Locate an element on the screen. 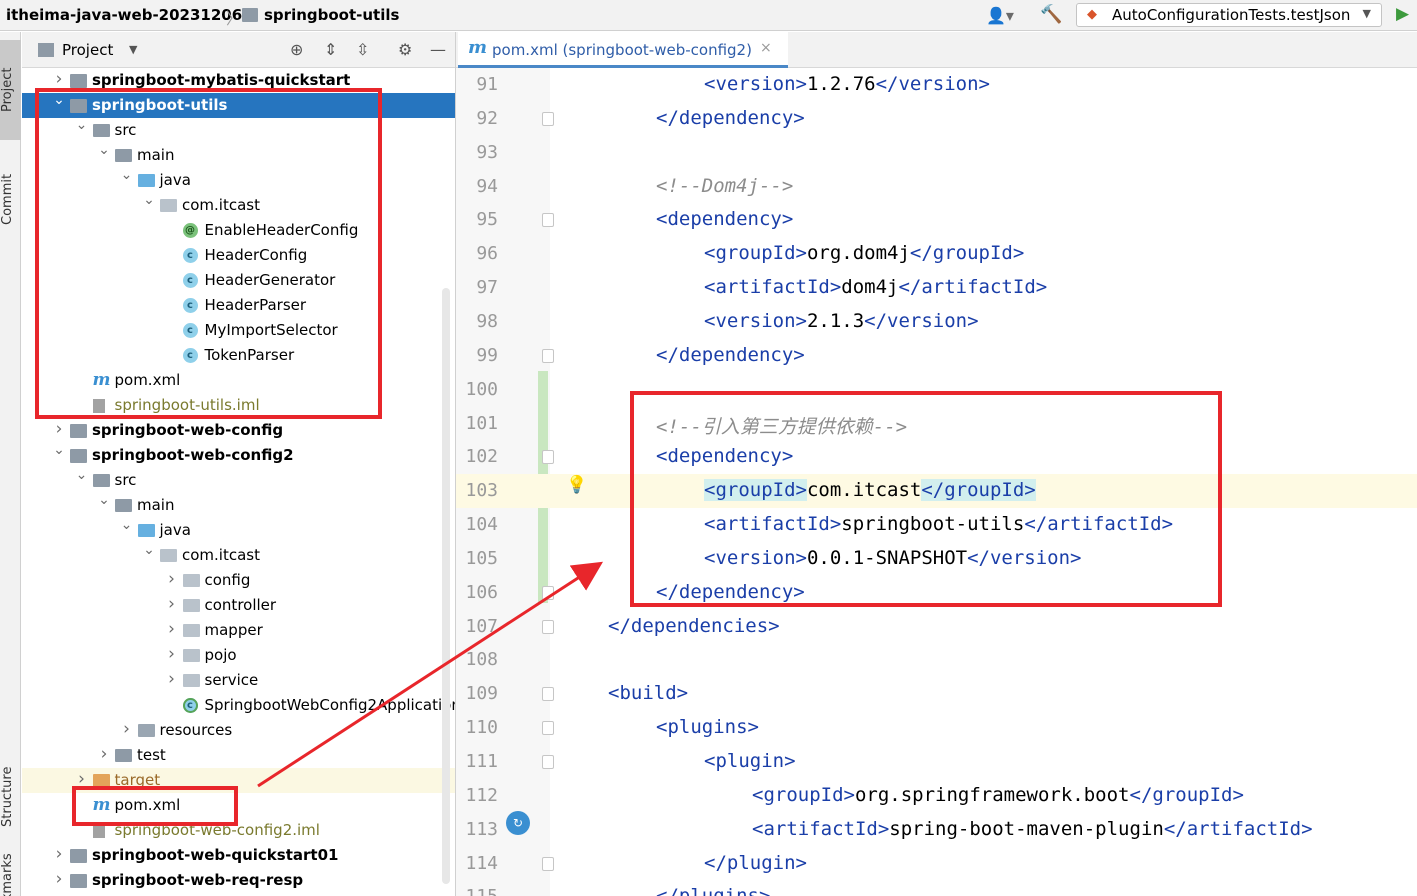 The image size is (1417, 896). code-line: 109 <build> is located at coordinates (936, 694).